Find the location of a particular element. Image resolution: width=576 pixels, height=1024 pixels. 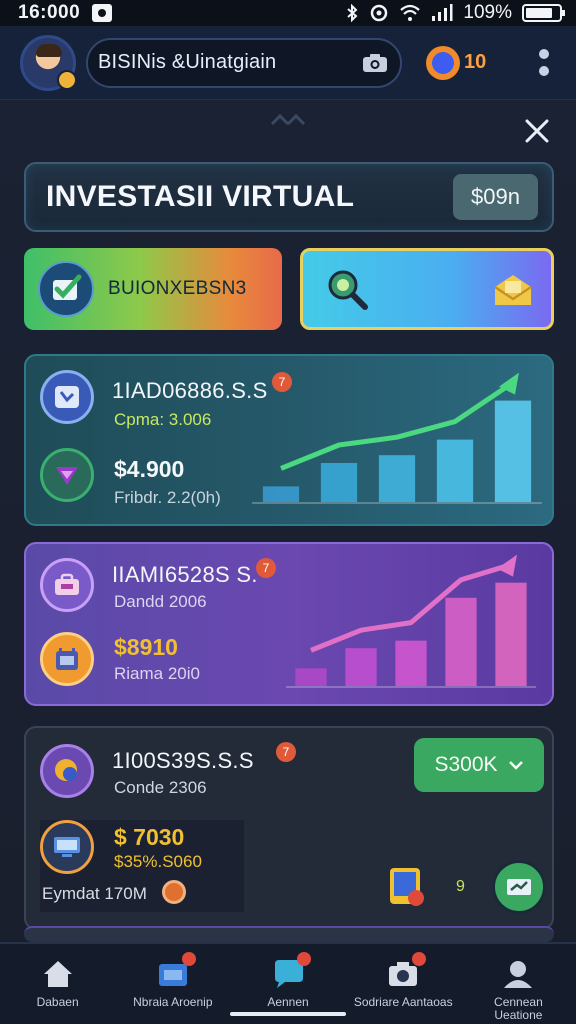

action-button-confirm: BUIONXEBSN3 is located at coordinates (153, 289).